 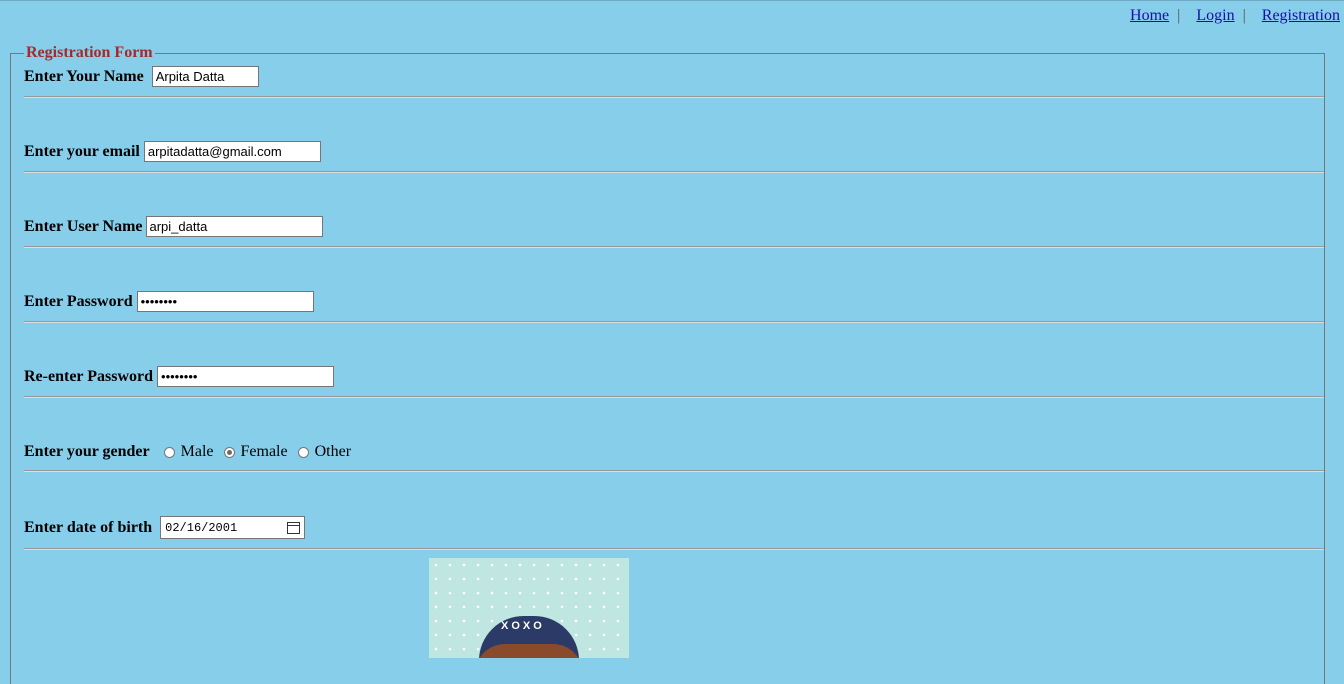 I want to click on calendar-icon, so click(x=294, y=527).